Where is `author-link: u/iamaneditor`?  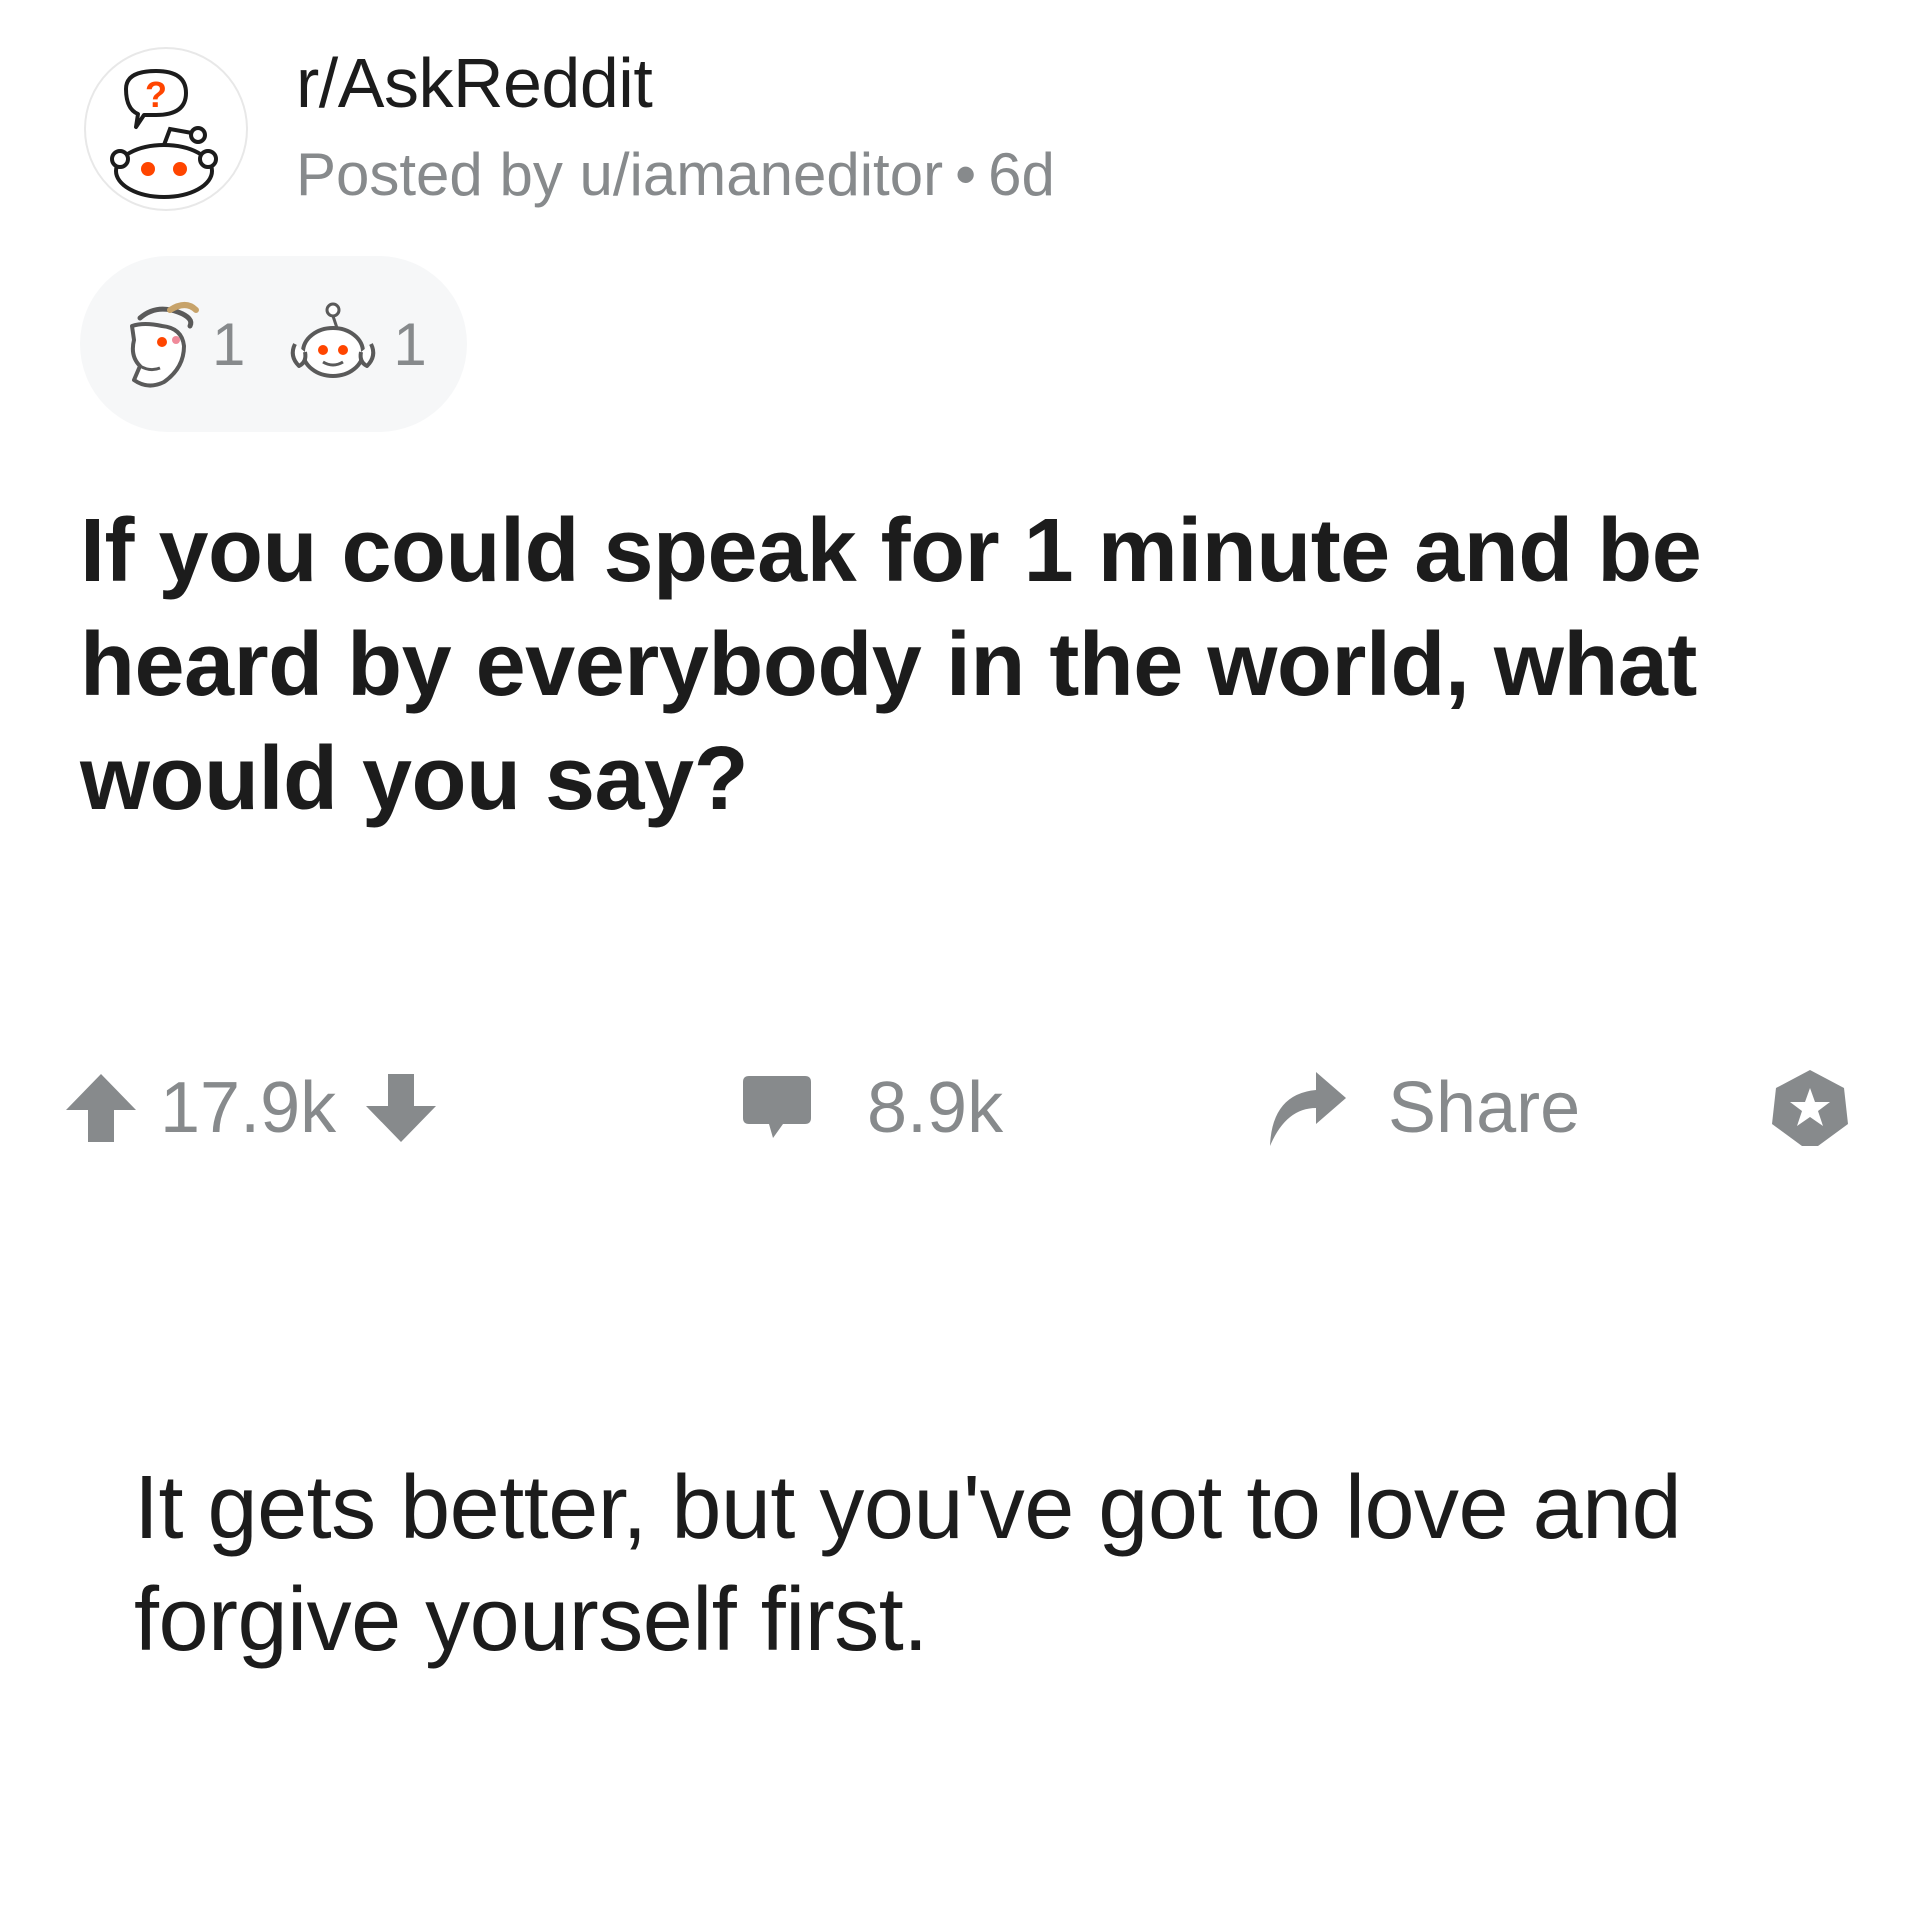
author-link: u/iamaneditor is located at coordinates (762, 175).